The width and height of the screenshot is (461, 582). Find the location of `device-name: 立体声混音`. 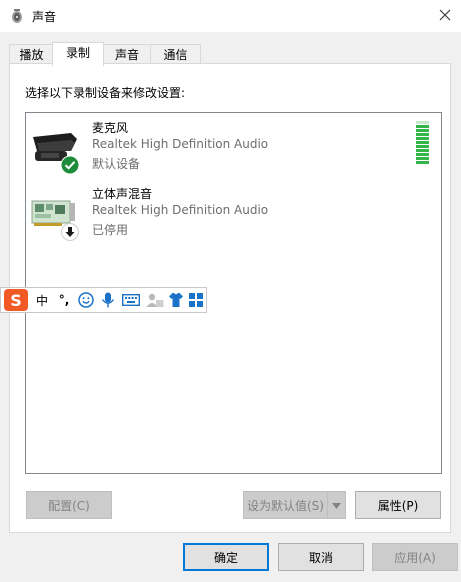

device-name: 立体声混音 is located at coordinates (122, 194).